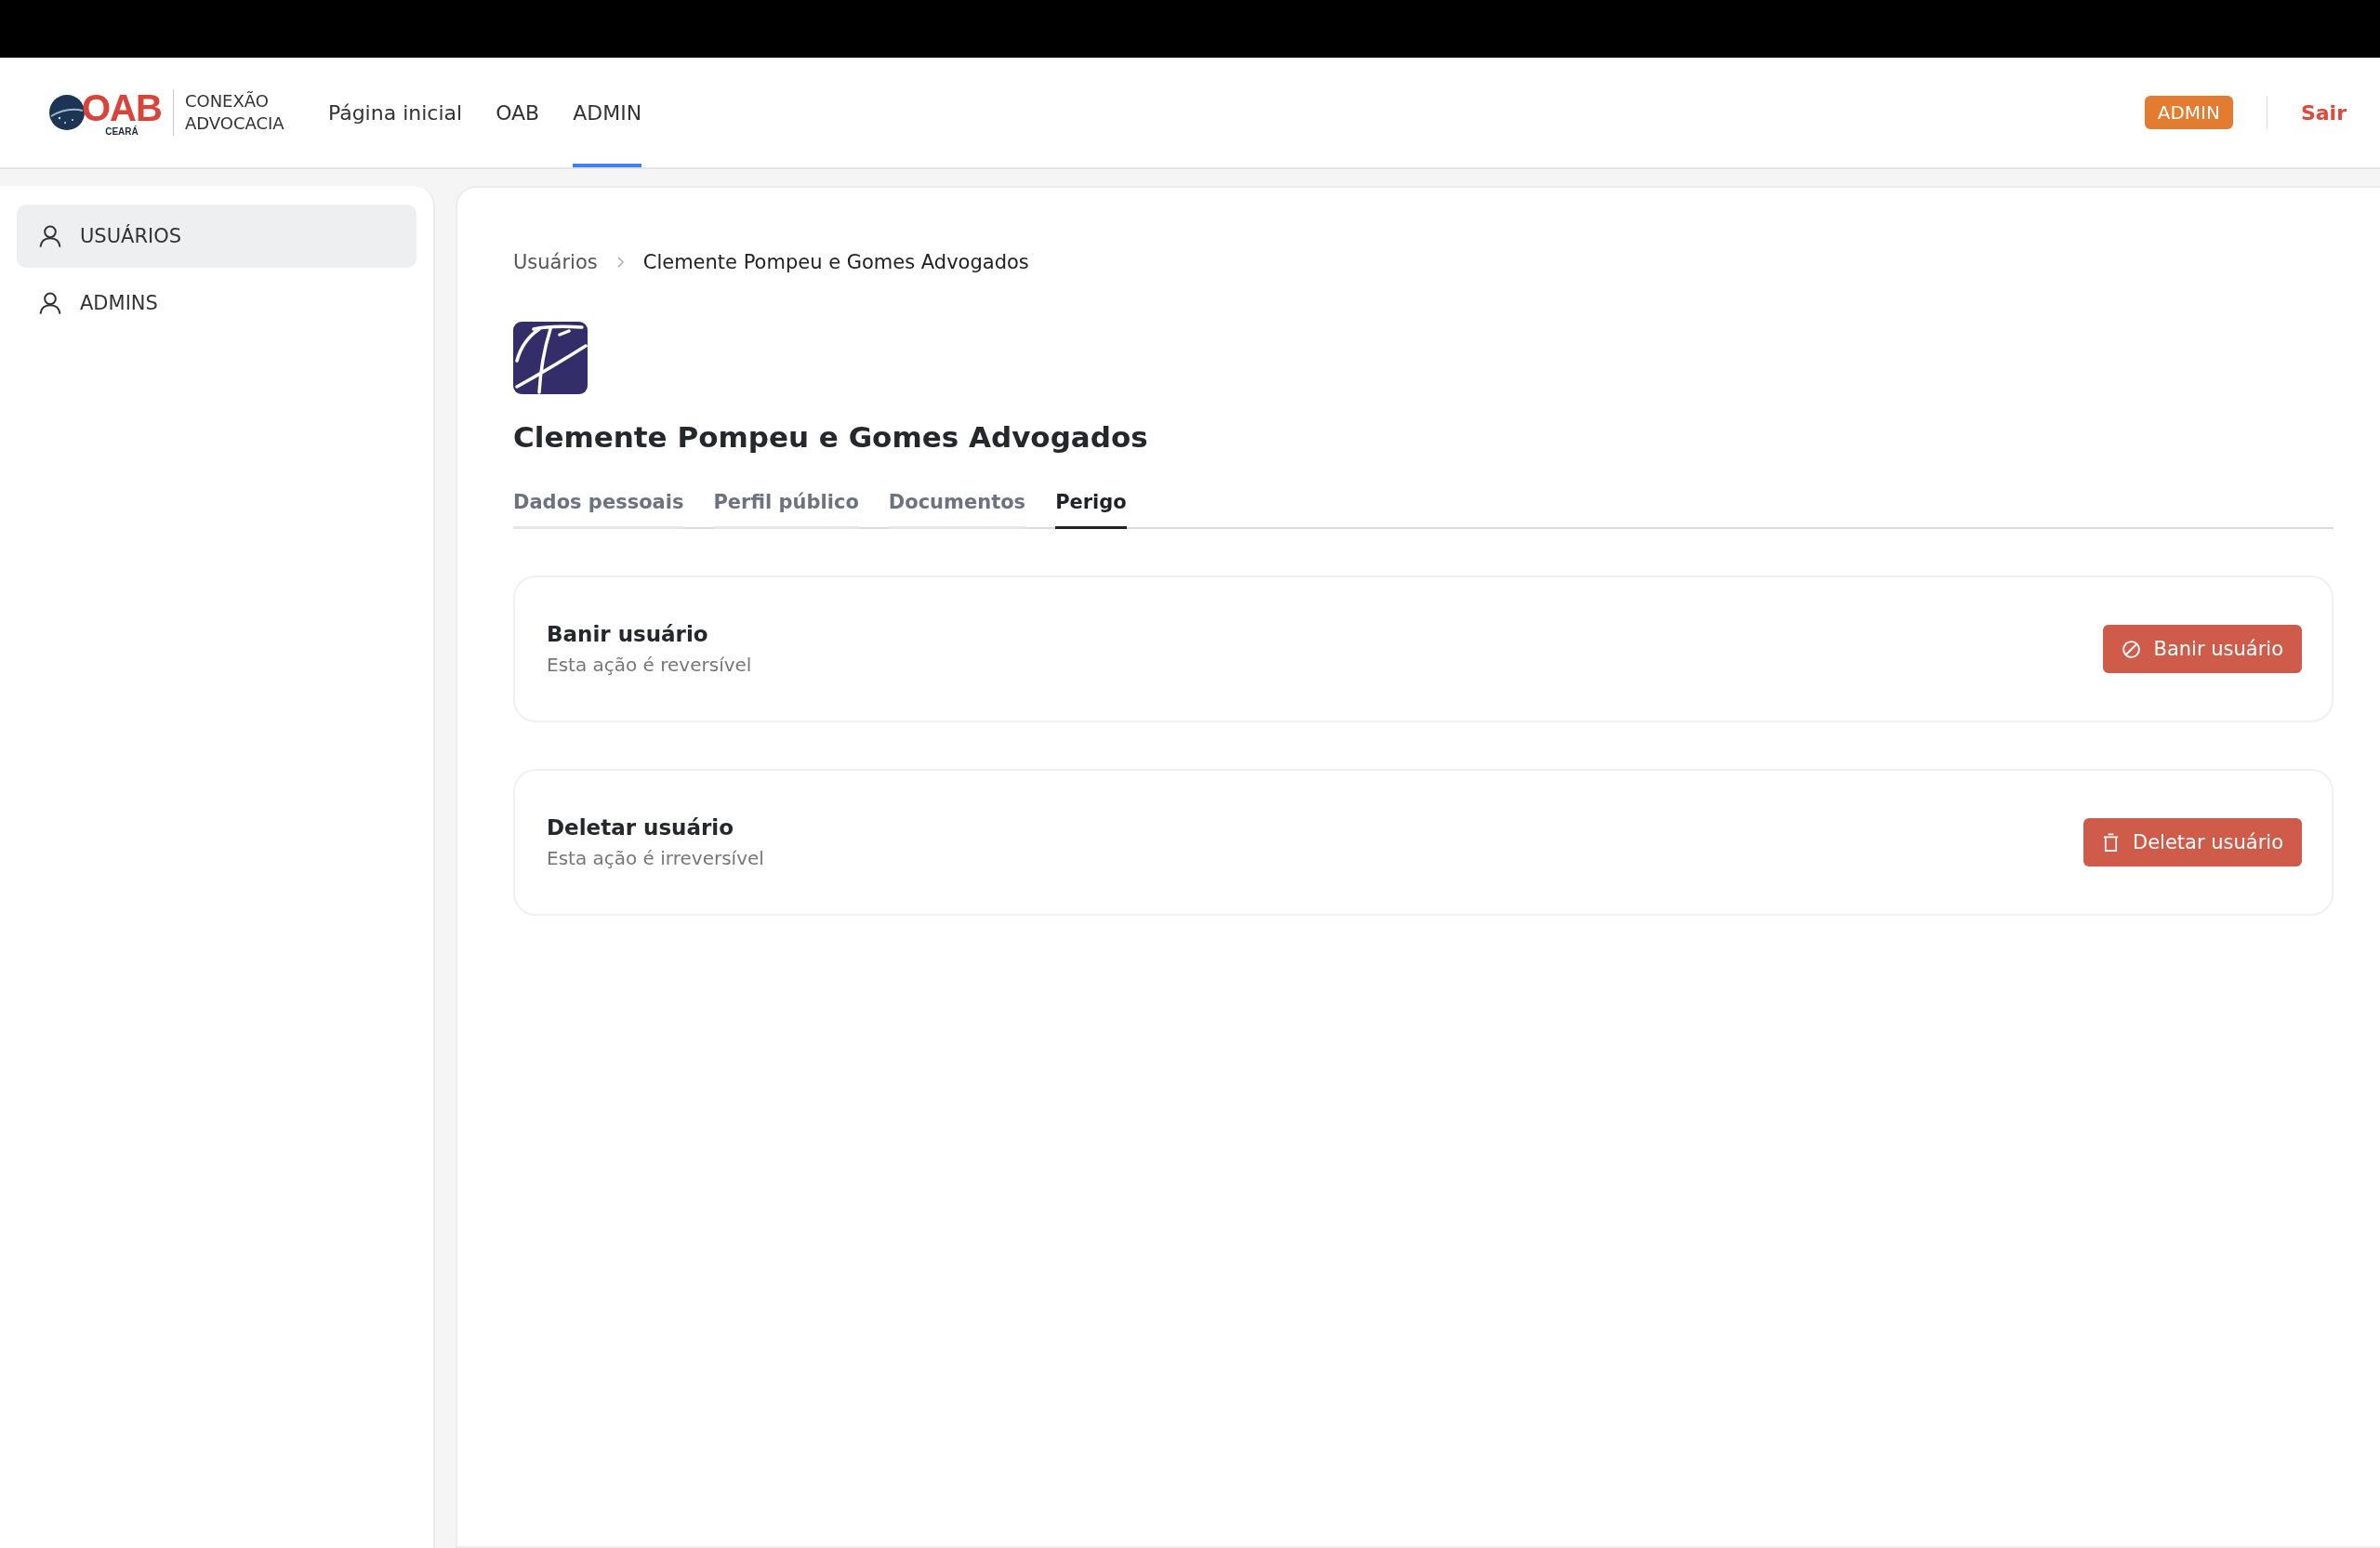 The image size is (2380, 1548). What do you see at coordinates (122, 131) in the screenshot?
I see `logo-region: CEARÁ` at bounding box center [122, 131].